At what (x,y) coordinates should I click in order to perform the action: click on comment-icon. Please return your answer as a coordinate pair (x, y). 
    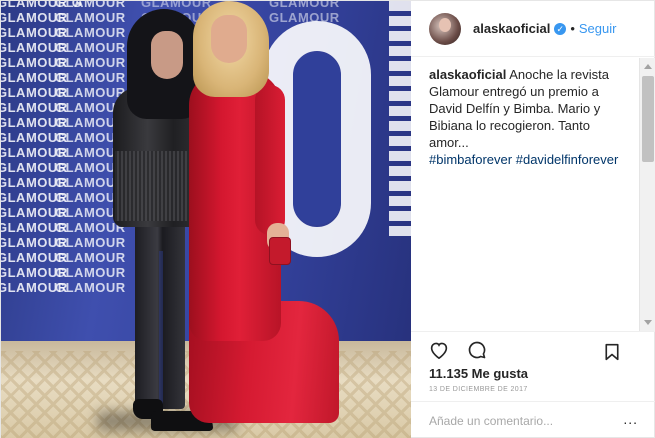
    Looking at the image, I should click on (477, 350).